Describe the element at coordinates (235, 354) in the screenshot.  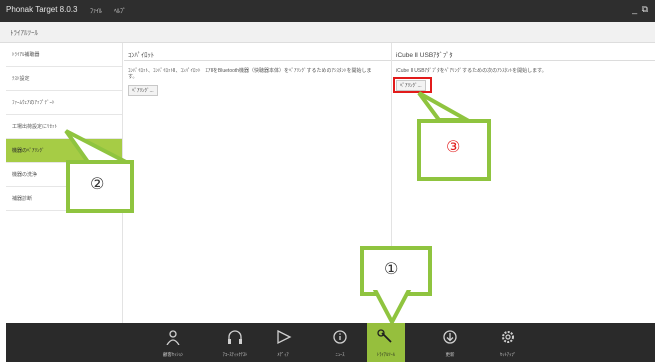
I see `nav-label: ｱｺｰｽﾃｨｯｸﾃｽﾄ` at that location.